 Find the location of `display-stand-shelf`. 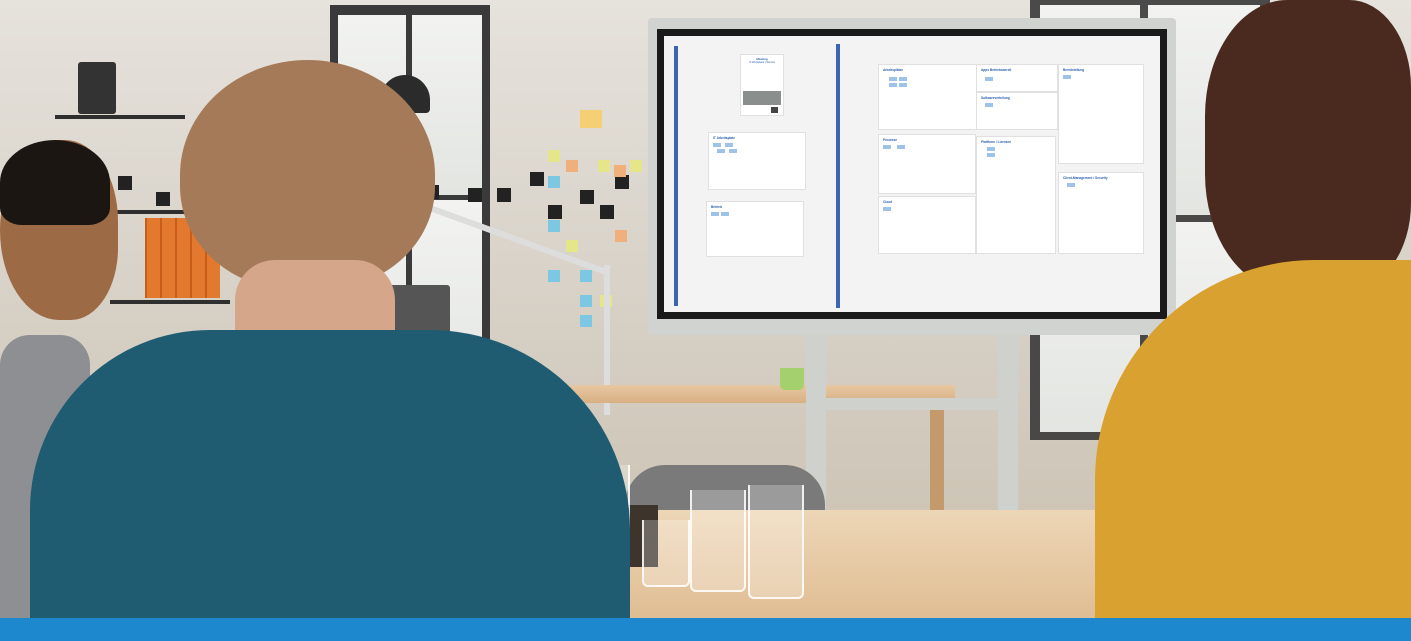

display-stand-shelf is located at coordinates (912, 404).